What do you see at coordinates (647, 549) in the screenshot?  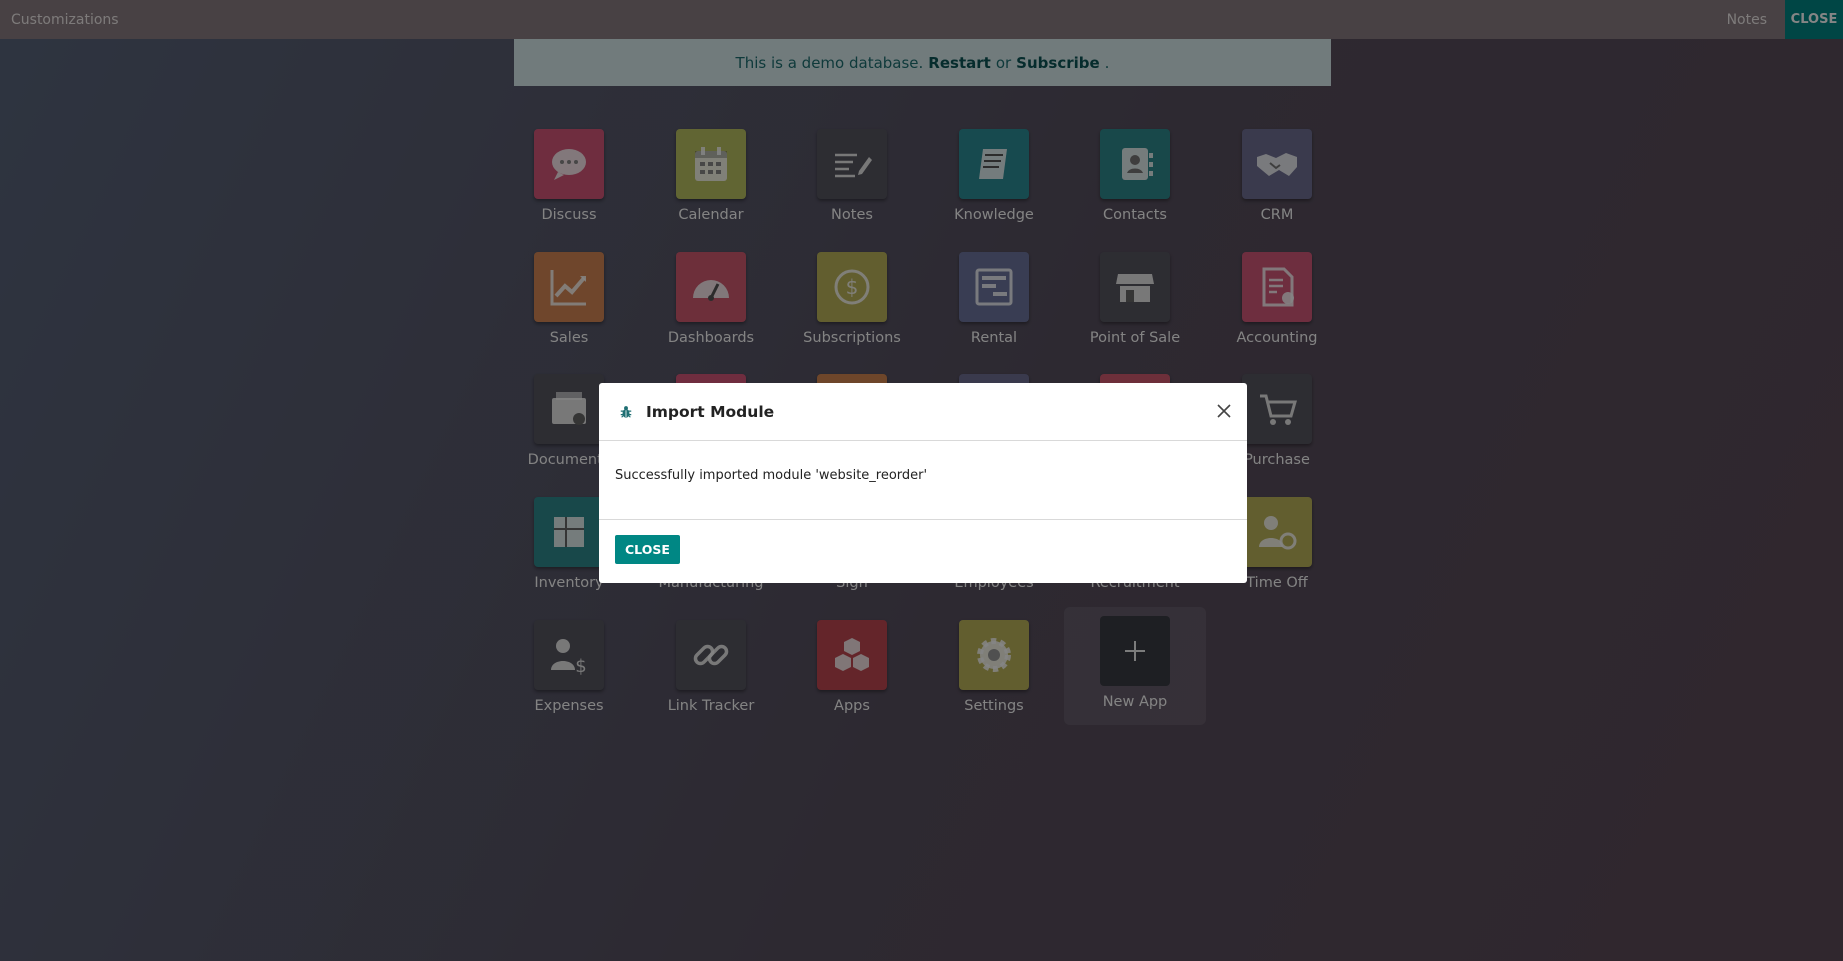 I see `dialog-close-button: CLOSE` at bounding box center [647, 549].